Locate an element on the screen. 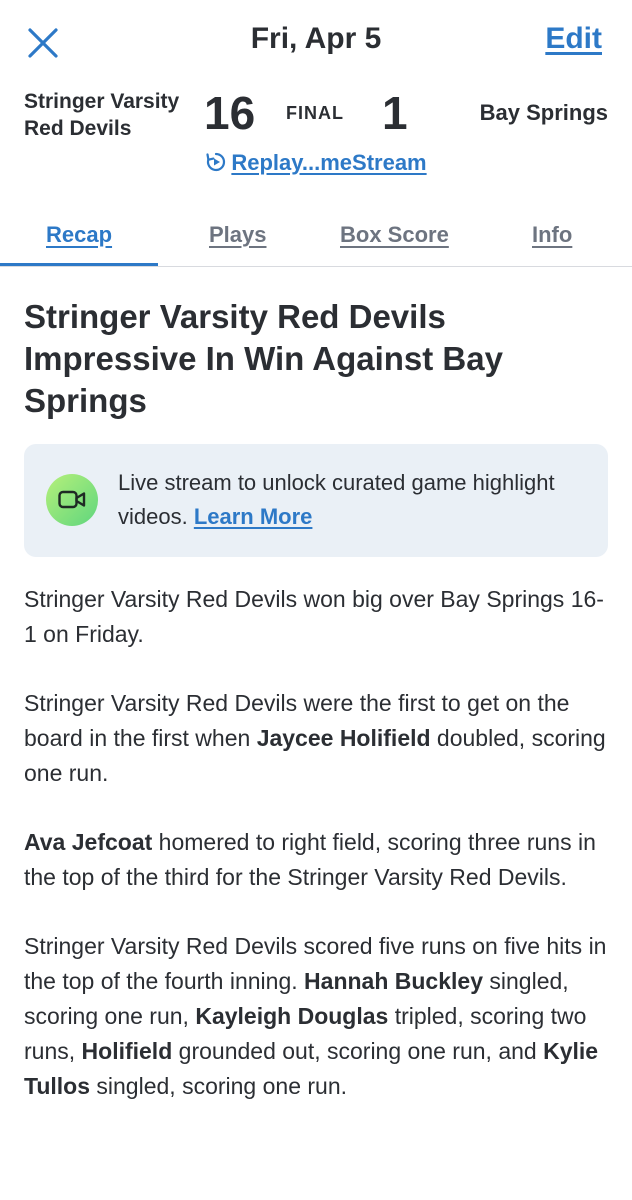  replay-link: Replay...meStream is located at coordinates (316, 163).